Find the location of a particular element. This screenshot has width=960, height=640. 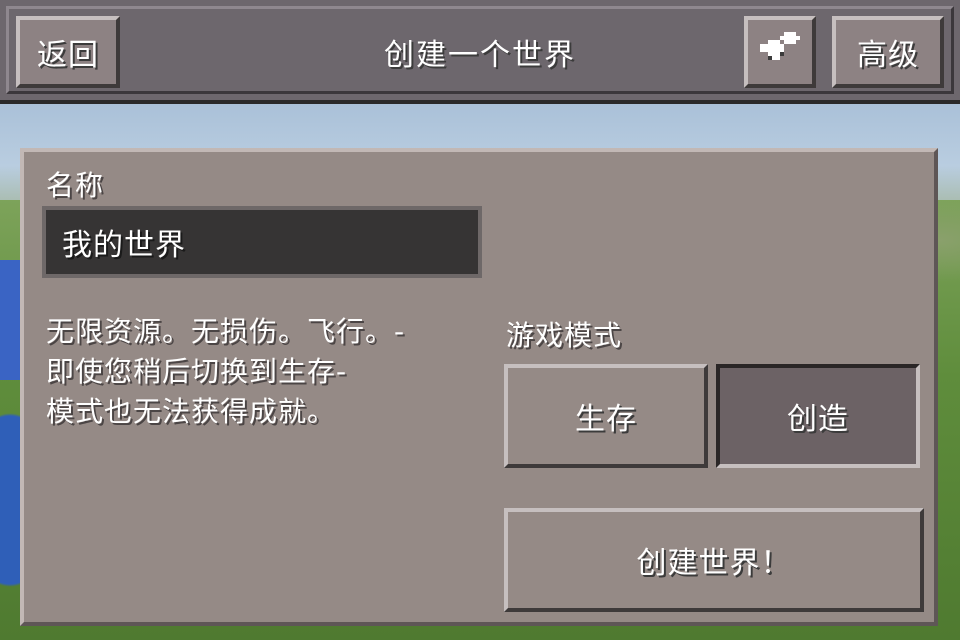

advanced-button: 高级 is located at coordinates (888, 52).